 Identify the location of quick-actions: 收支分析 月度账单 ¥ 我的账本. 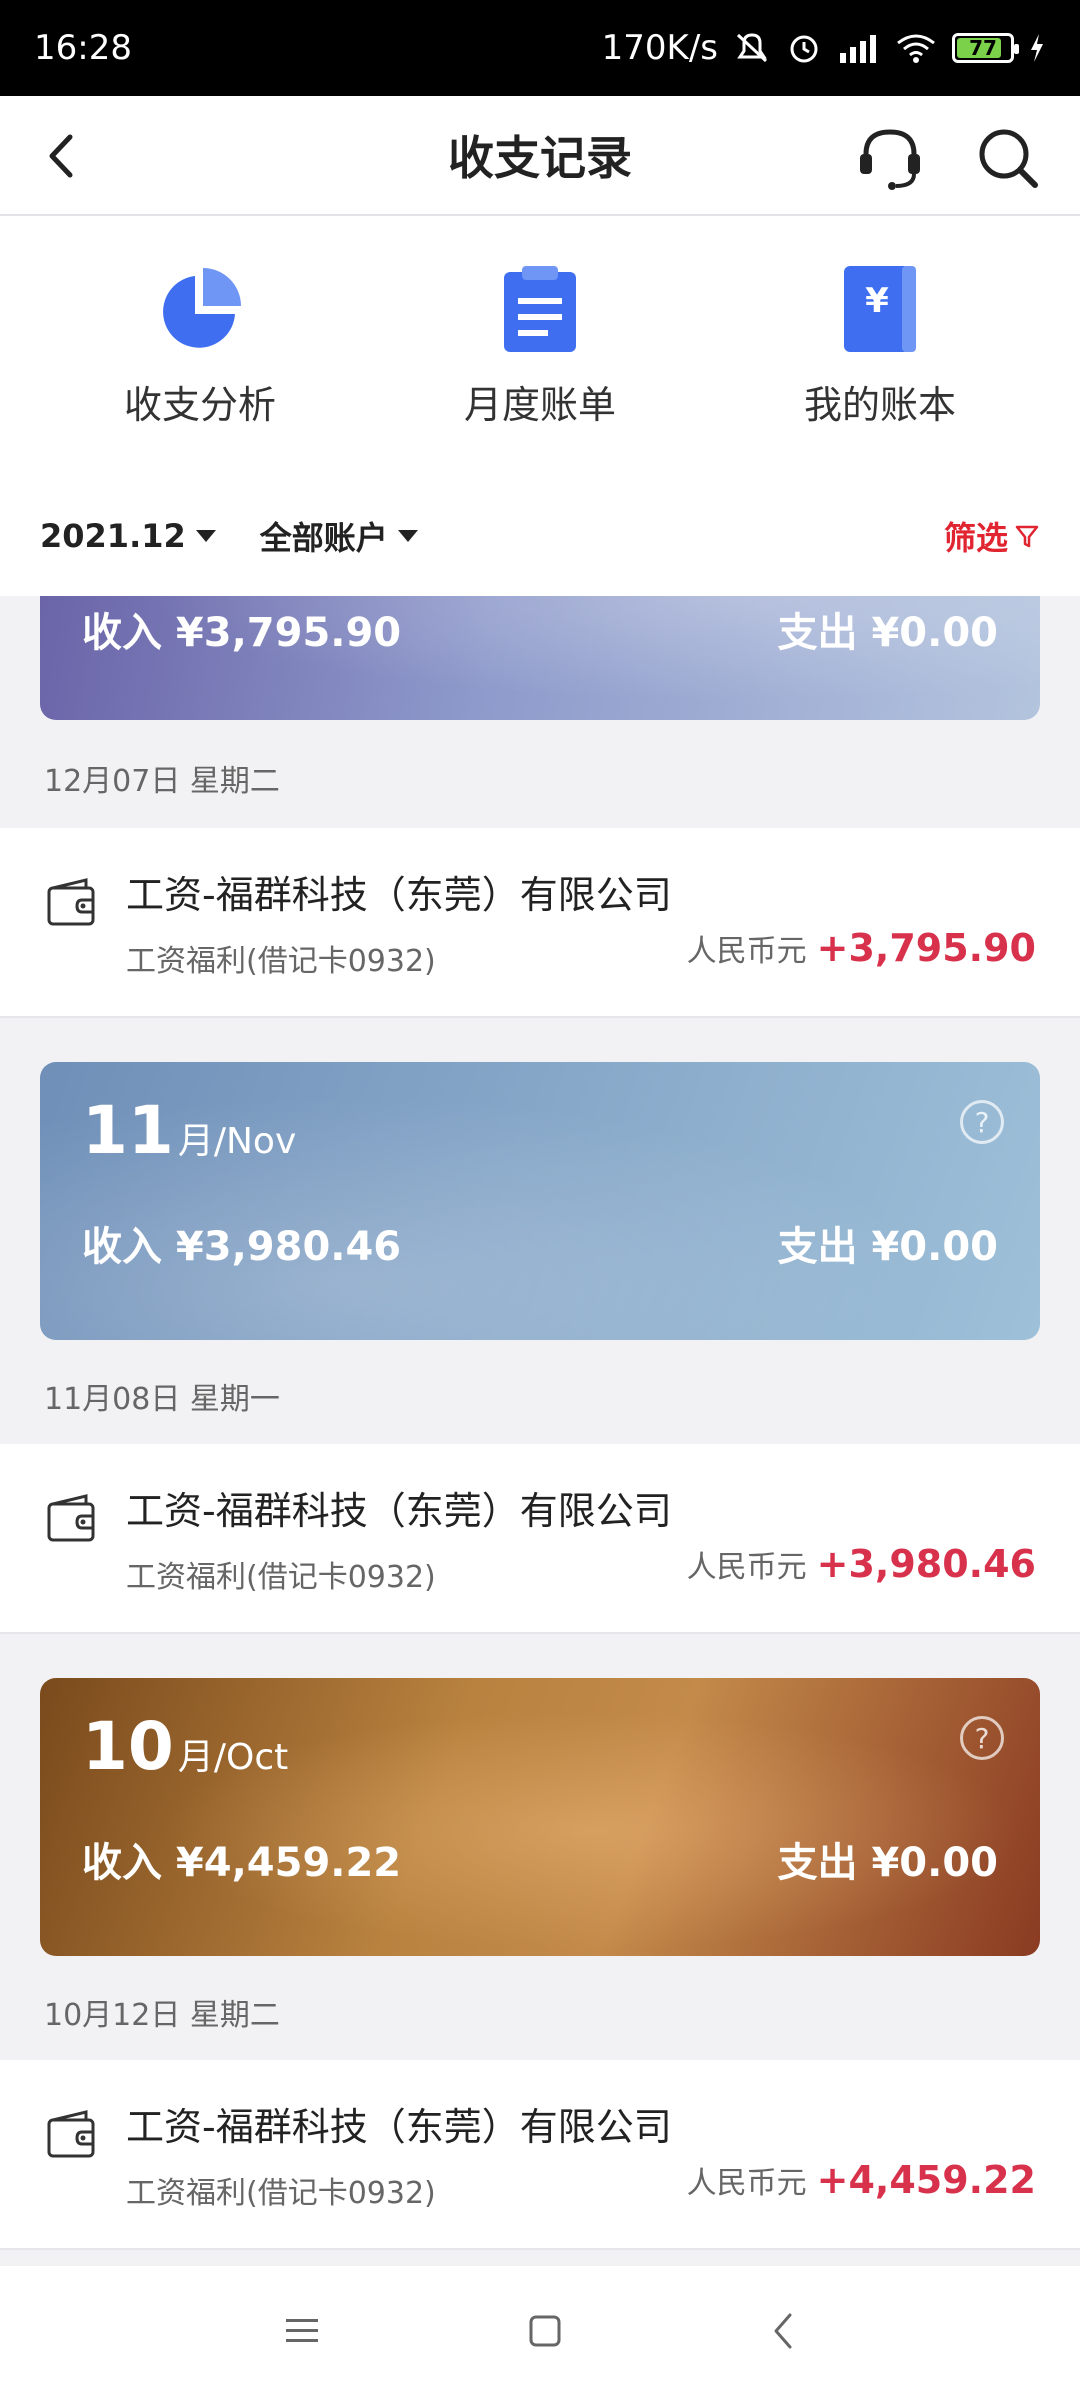
(540, 346).